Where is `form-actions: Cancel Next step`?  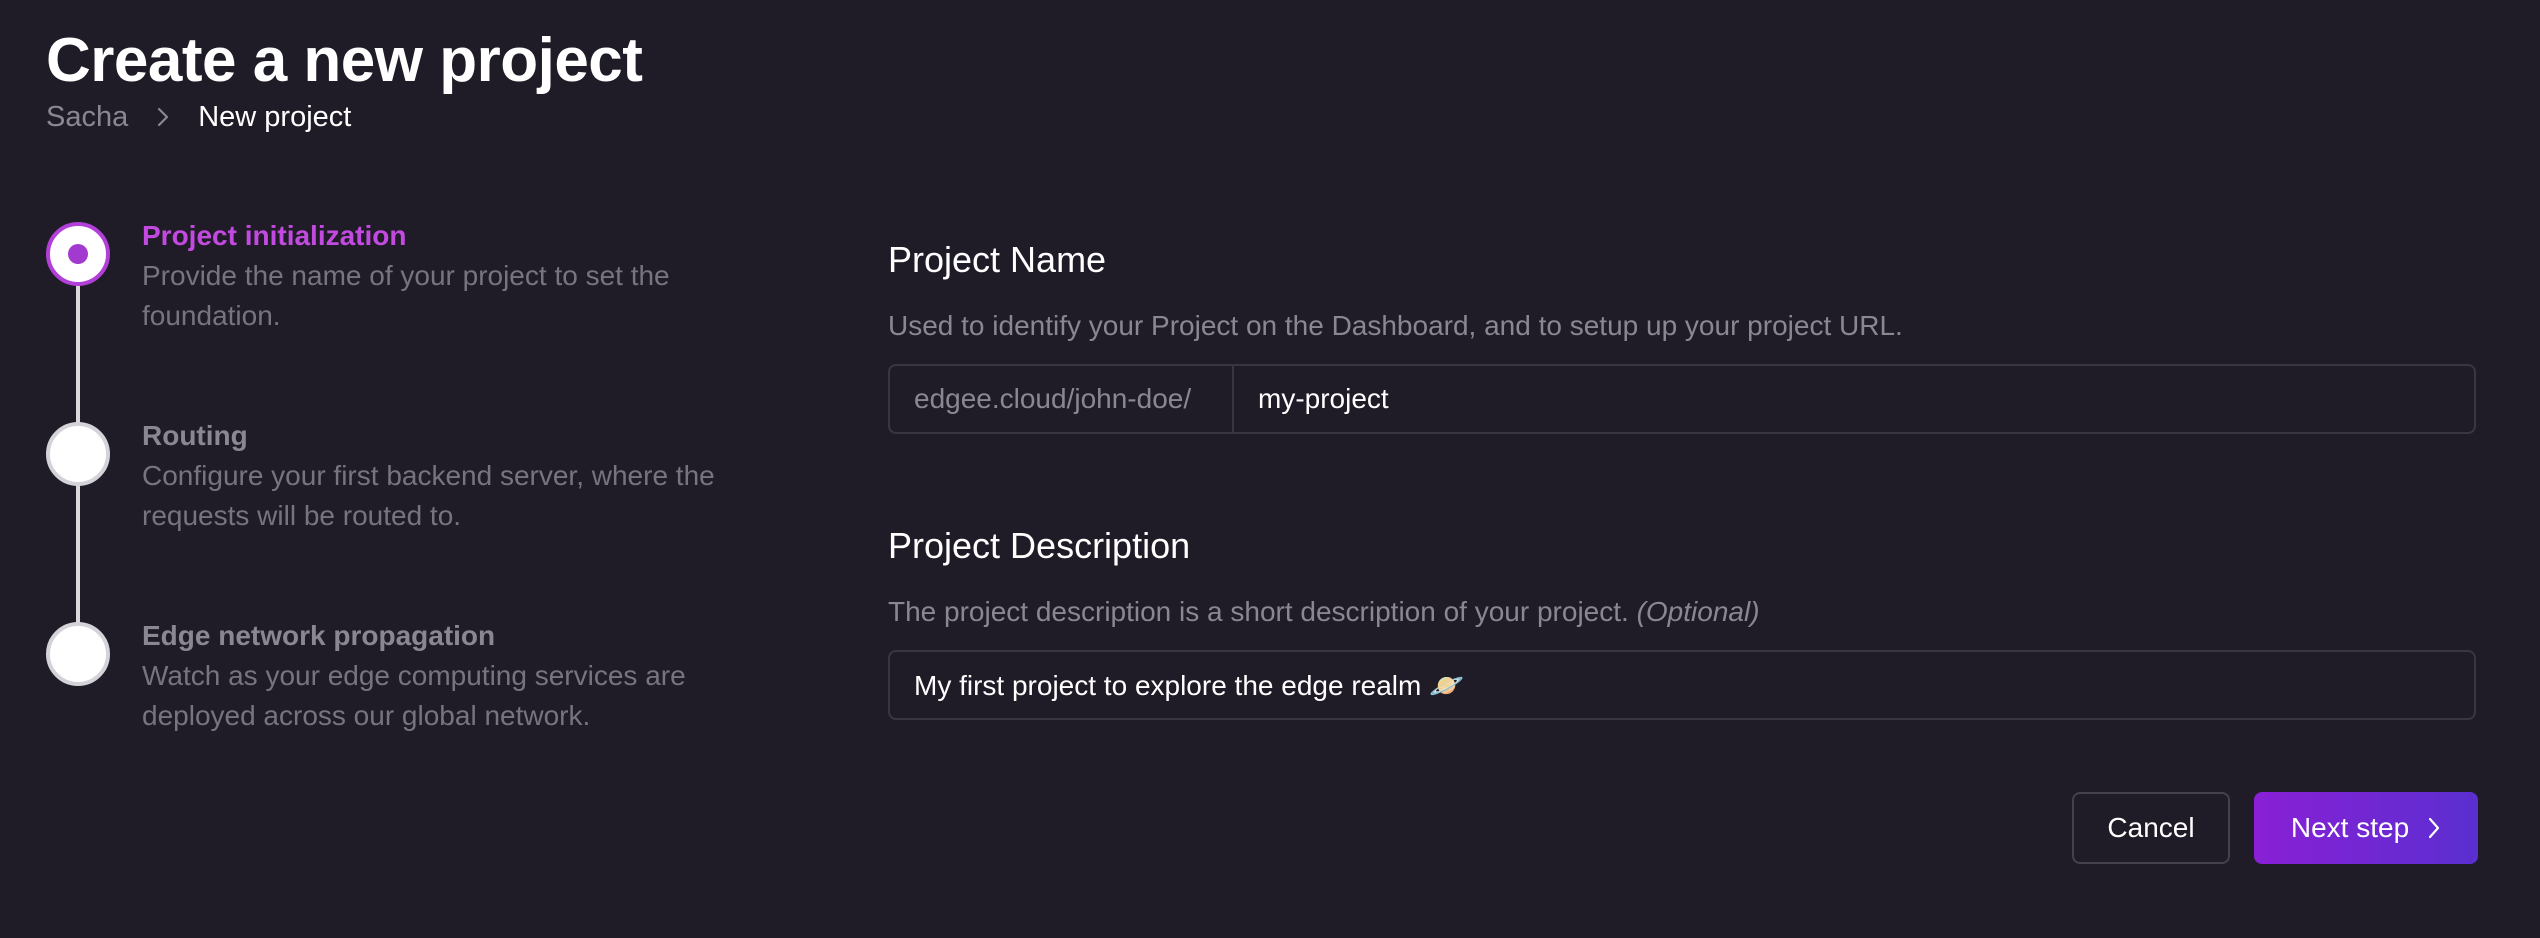
form-actions: Cancel Next step is located at coordinates (2275, 828).